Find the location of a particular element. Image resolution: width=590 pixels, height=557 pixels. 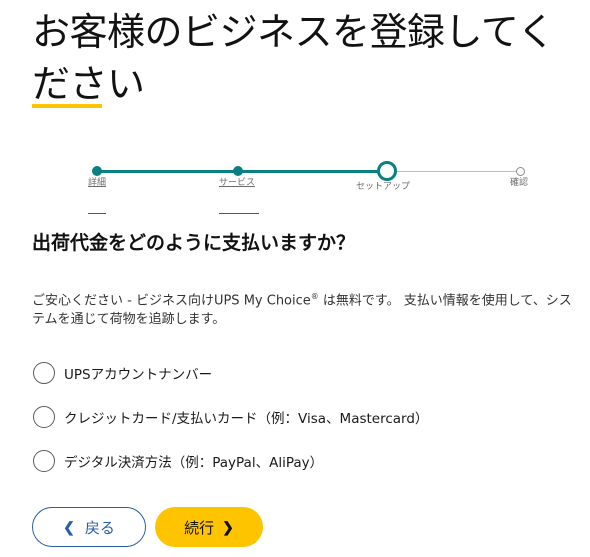

option-label: デジタル決済方法（例：PayPal、AliPay） is located at coordinates (194, 463).